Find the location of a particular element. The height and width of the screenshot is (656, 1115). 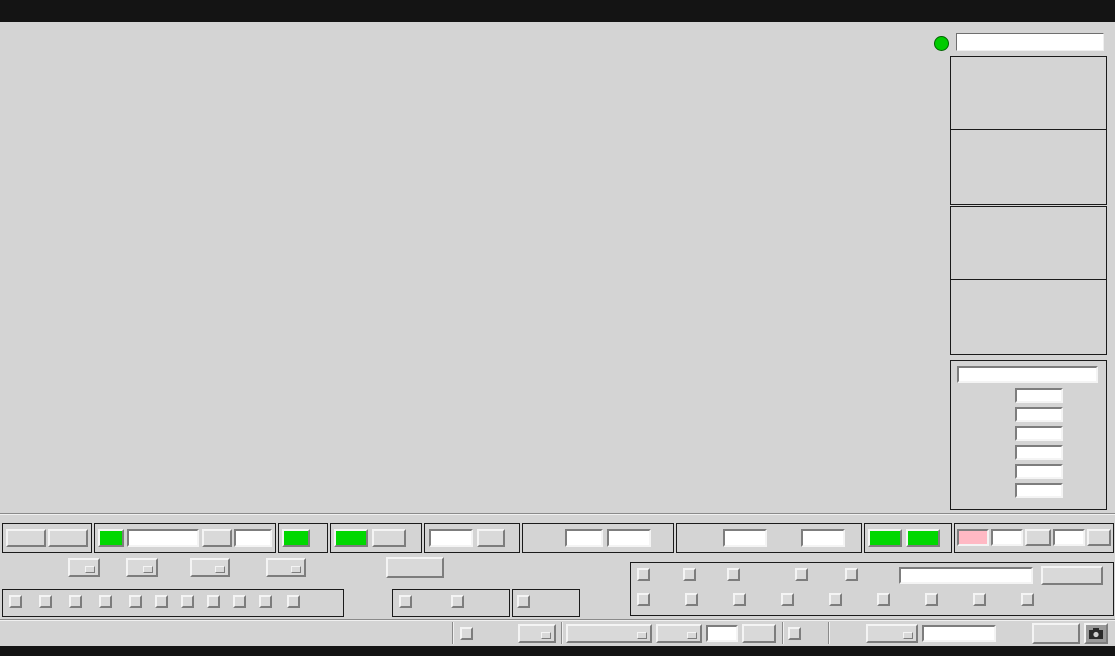

ref-checkbox-box is located at coordinates (689, 574).